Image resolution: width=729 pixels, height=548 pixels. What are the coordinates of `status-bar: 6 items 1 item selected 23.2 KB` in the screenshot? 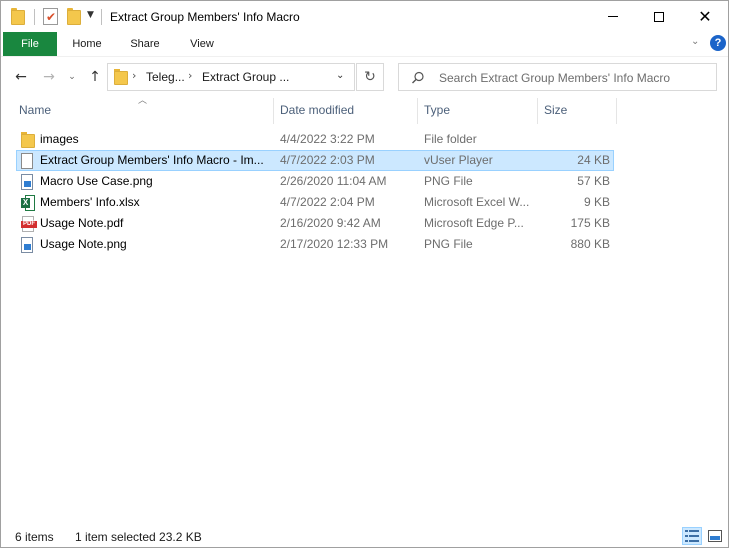 It's located at (364, 536).